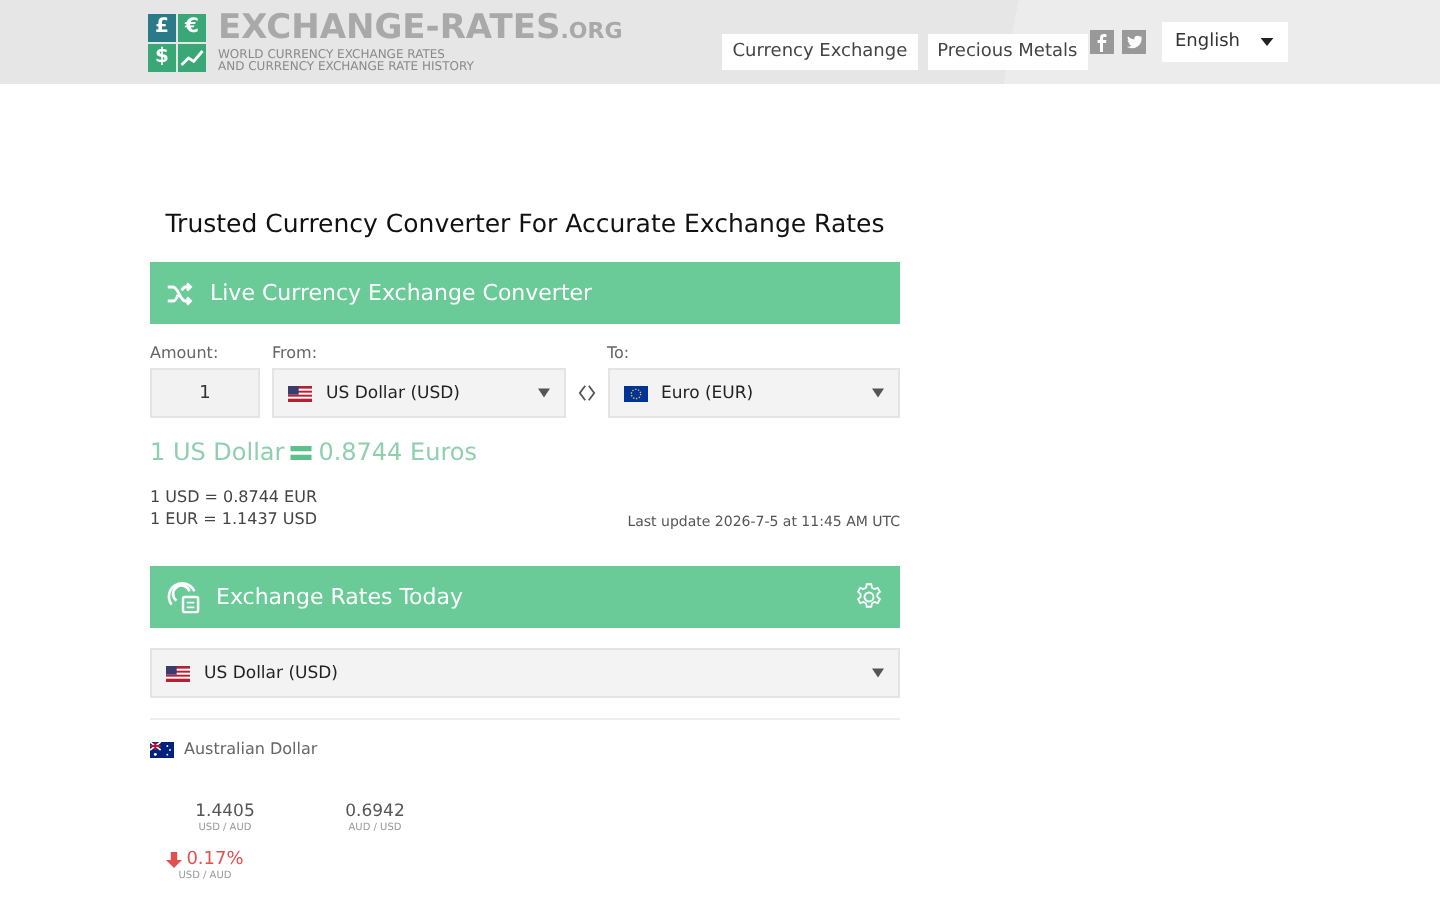 Image resolution: width=1440 pixels, height=900 pixels. Describe the element at coordinates (869, 597) in the screenshot. I see `settings-icon` at that location.